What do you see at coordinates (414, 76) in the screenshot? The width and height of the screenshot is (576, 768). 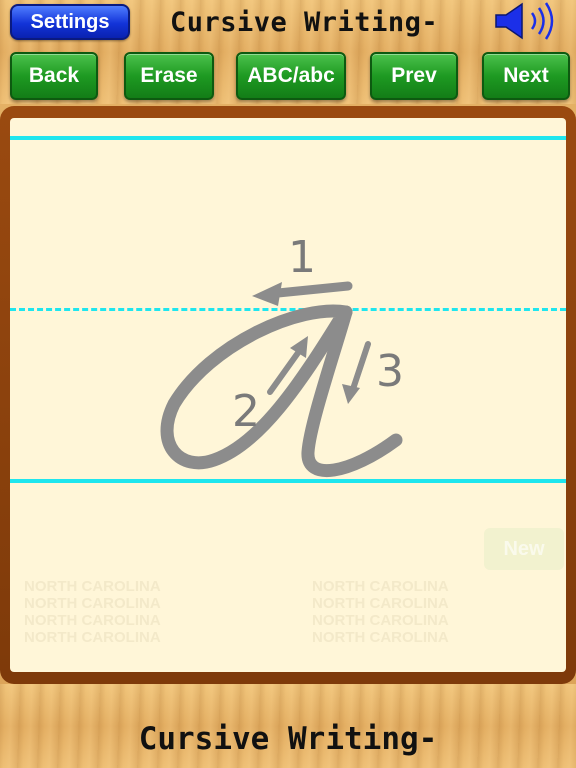 I see `prev-button: Prev` at bounding box center [414, 76].